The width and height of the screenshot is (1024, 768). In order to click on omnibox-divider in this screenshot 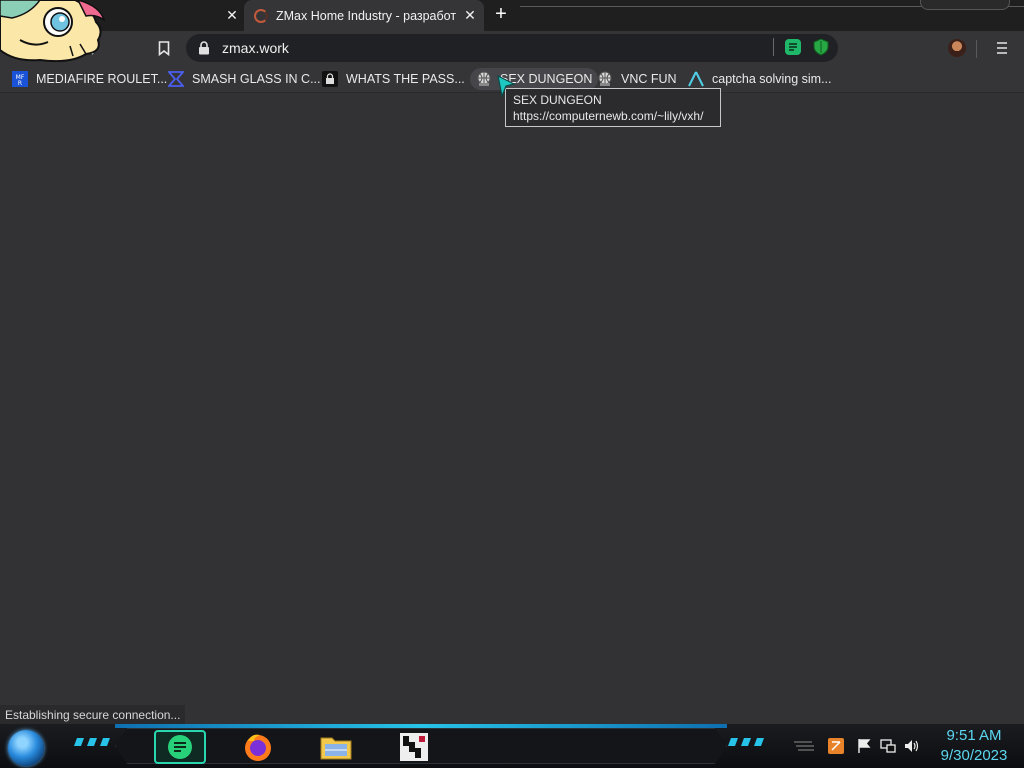, I will do `click(773, 47)`.